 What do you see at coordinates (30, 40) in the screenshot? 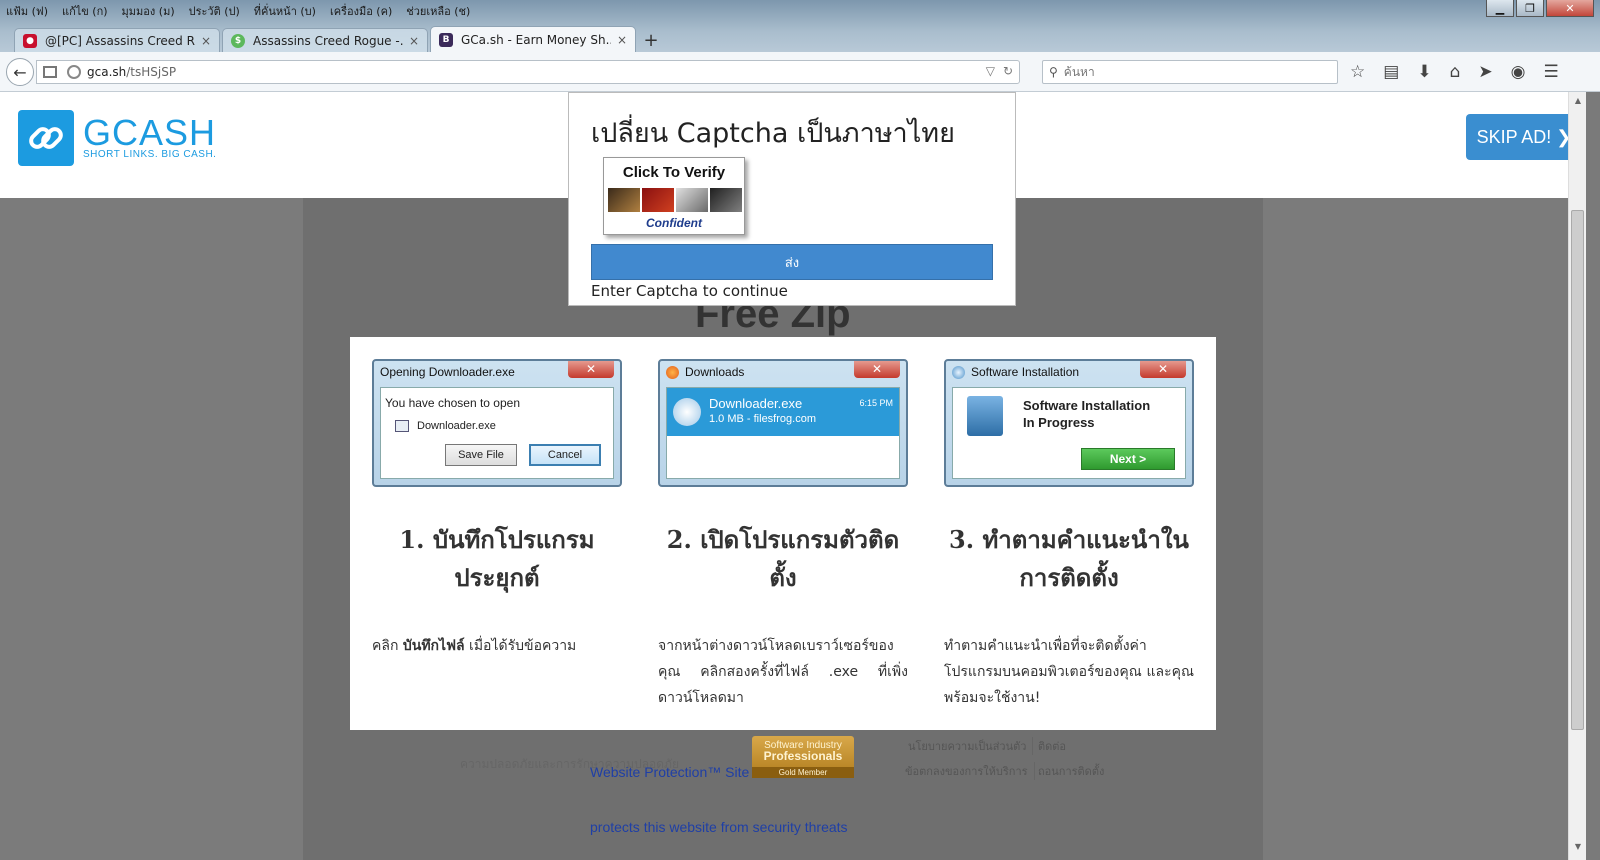
I see `tab-favicon-icon: ●` at bounding box center [30, 40].